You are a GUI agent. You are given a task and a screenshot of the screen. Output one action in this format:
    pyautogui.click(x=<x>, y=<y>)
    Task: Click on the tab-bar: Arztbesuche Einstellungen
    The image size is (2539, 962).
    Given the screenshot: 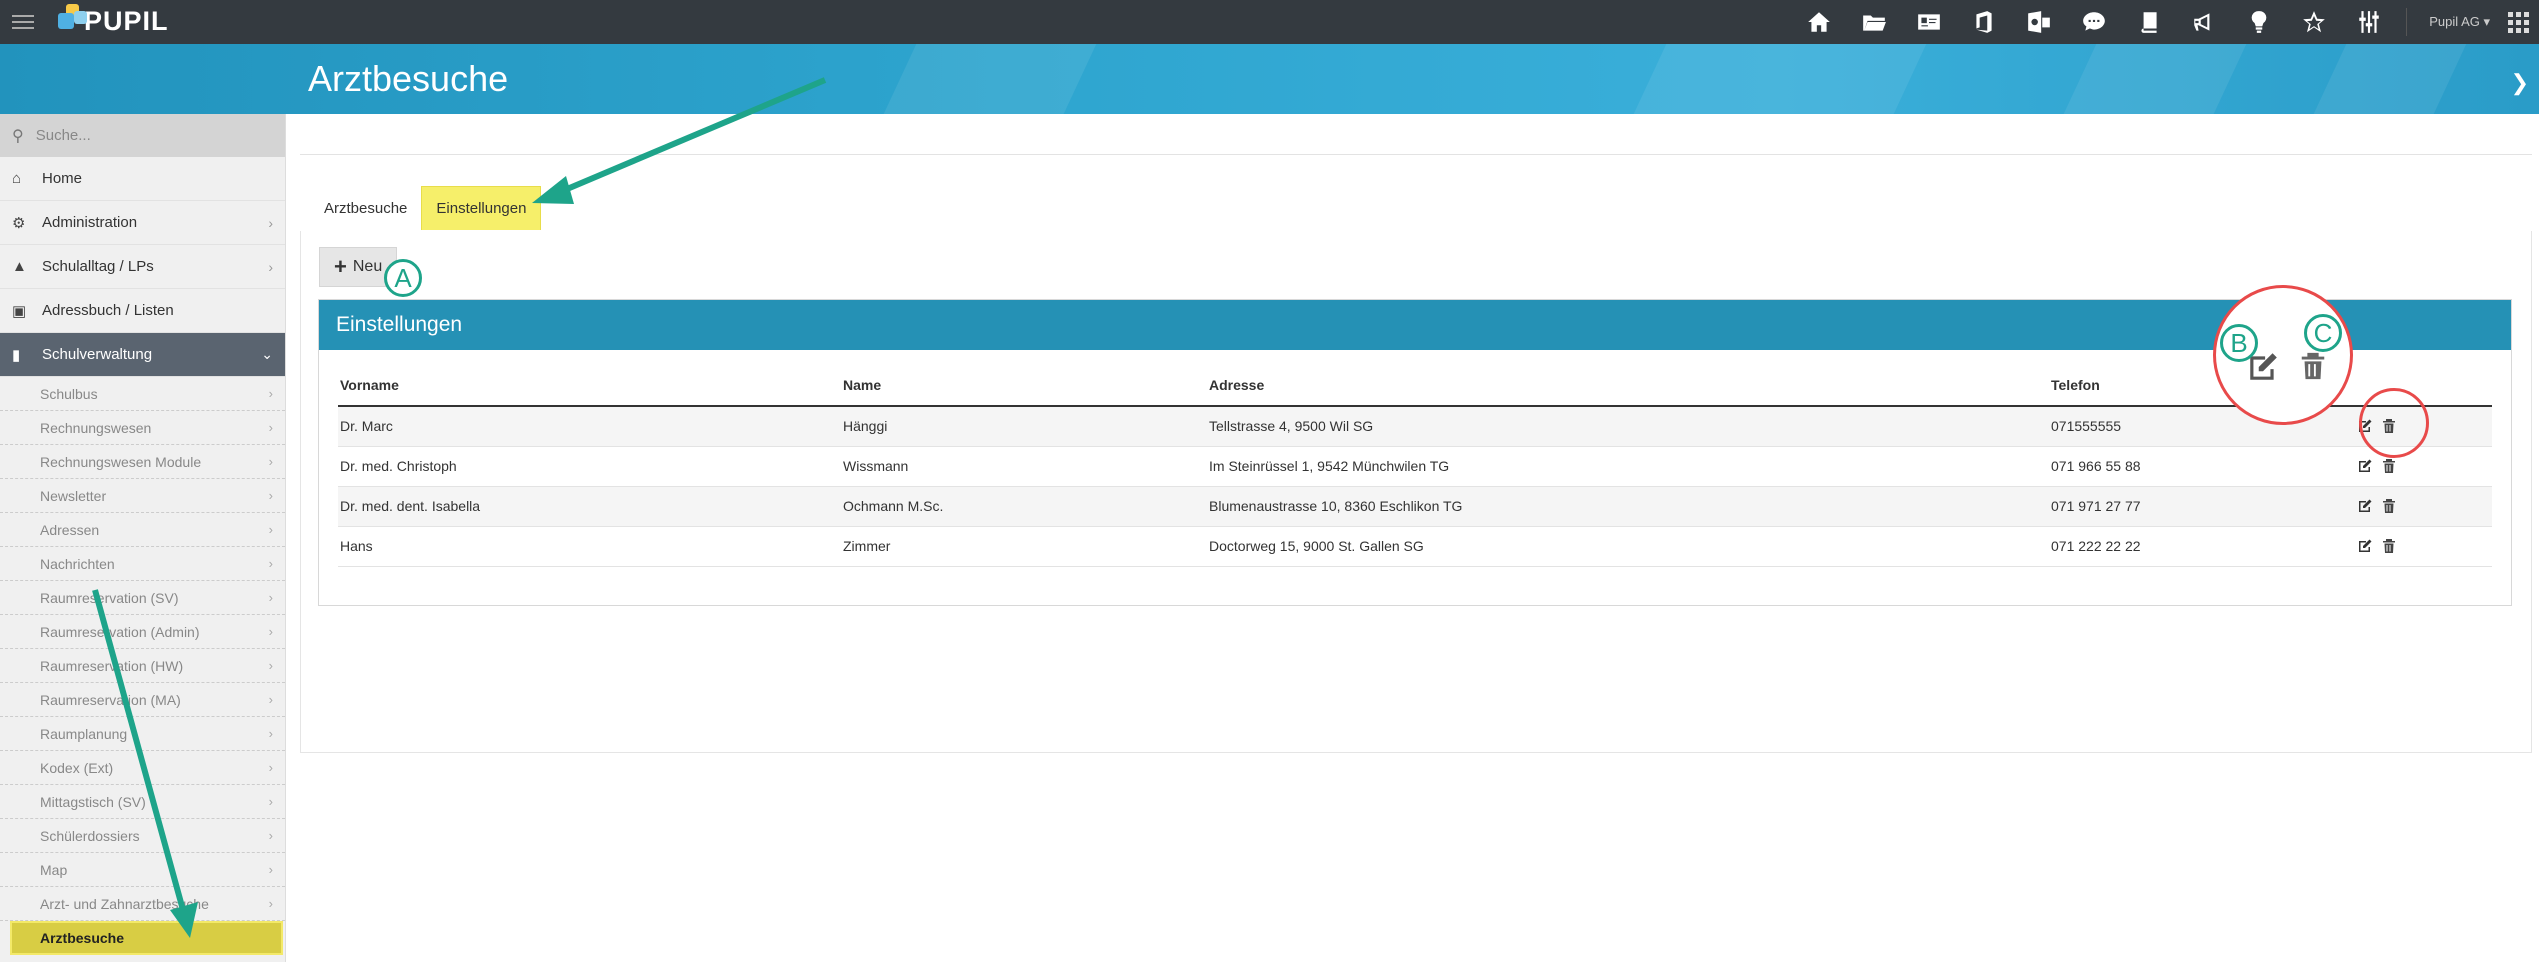 What is the action you would take?
    pyautogui.click(x=426, y=208)
    